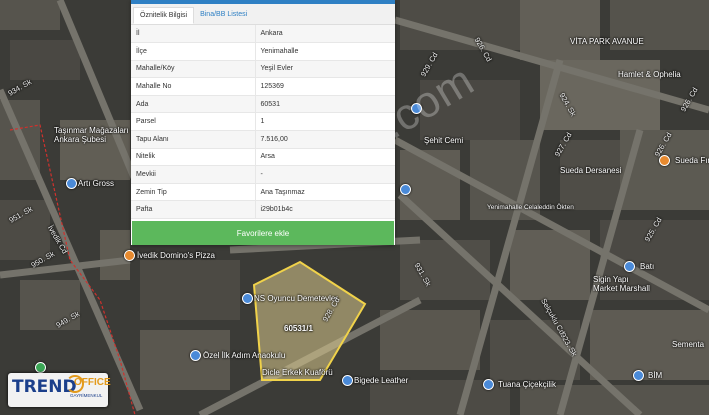 This screenshot has width=709, height=415. What do you see at coordinates (325, 34) in the screenshot?
I see `attribute-value: Ankara` at bounding box center [325, 34].